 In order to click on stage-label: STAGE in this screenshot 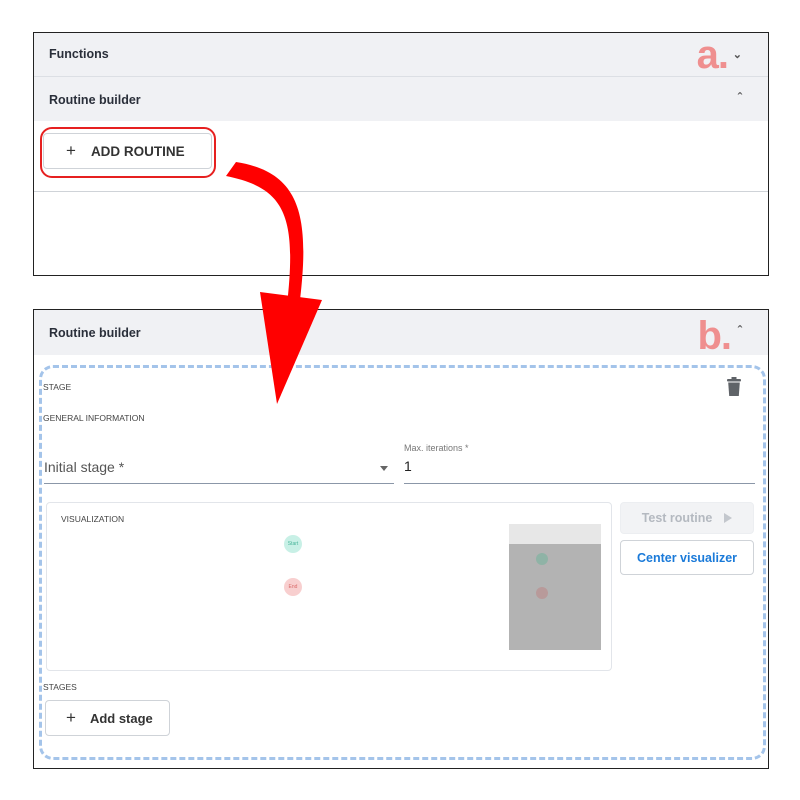, I will do `click(57, 387)`.